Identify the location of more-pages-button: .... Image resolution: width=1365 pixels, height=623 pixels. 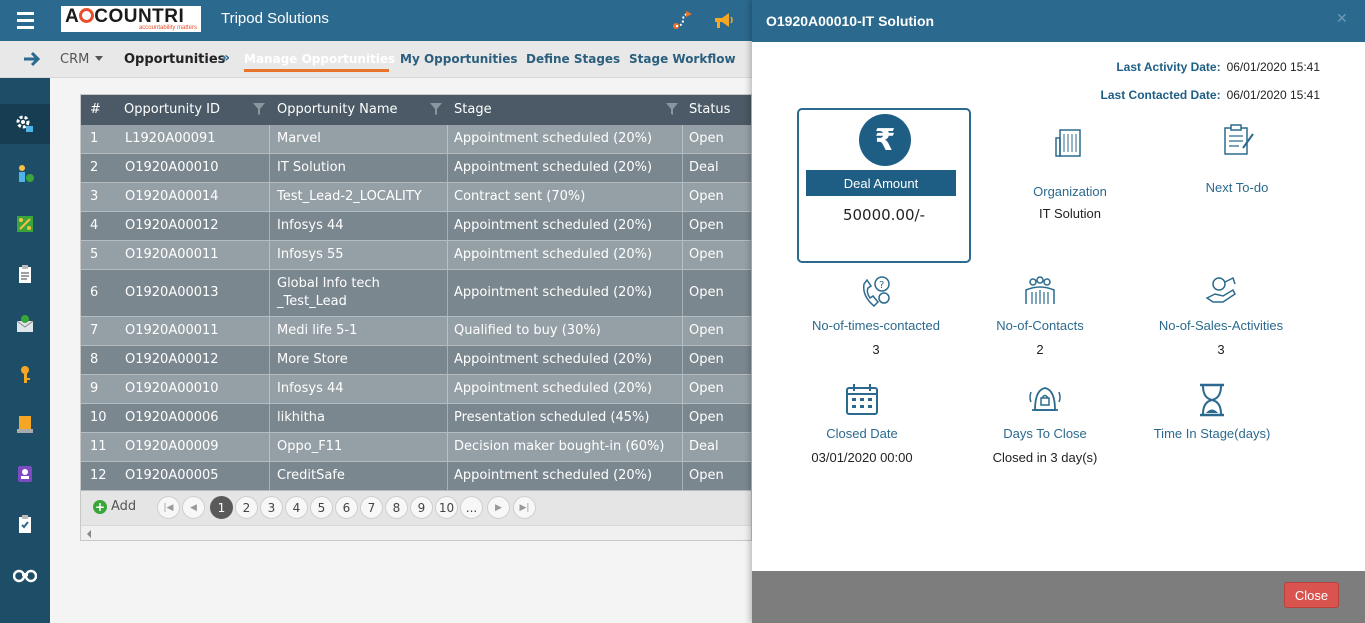
(471, 507).